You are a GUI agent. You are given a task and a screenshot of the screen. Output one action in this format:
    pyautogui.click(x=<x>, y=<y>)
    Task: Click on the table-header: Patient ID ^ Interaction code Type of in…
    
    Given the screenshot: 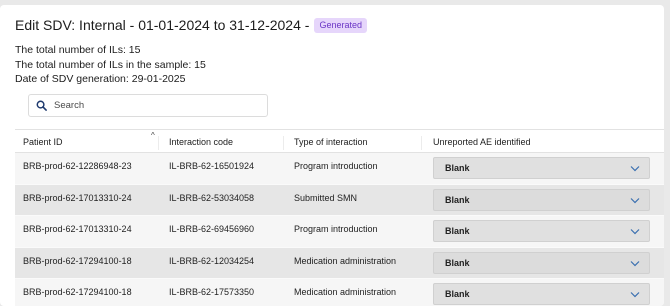 What is the action you would take?
    pyautogui.click(x=339, y=141)
    